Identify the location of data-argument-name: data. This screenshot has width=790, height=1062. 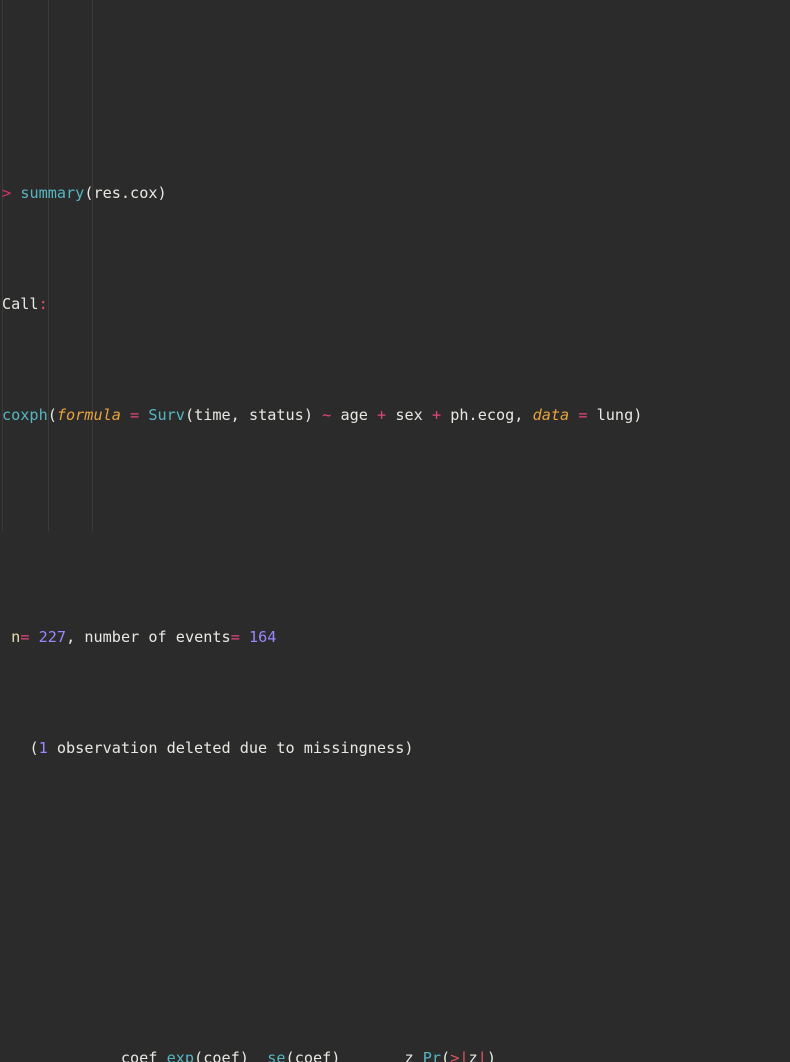
(551, 414).